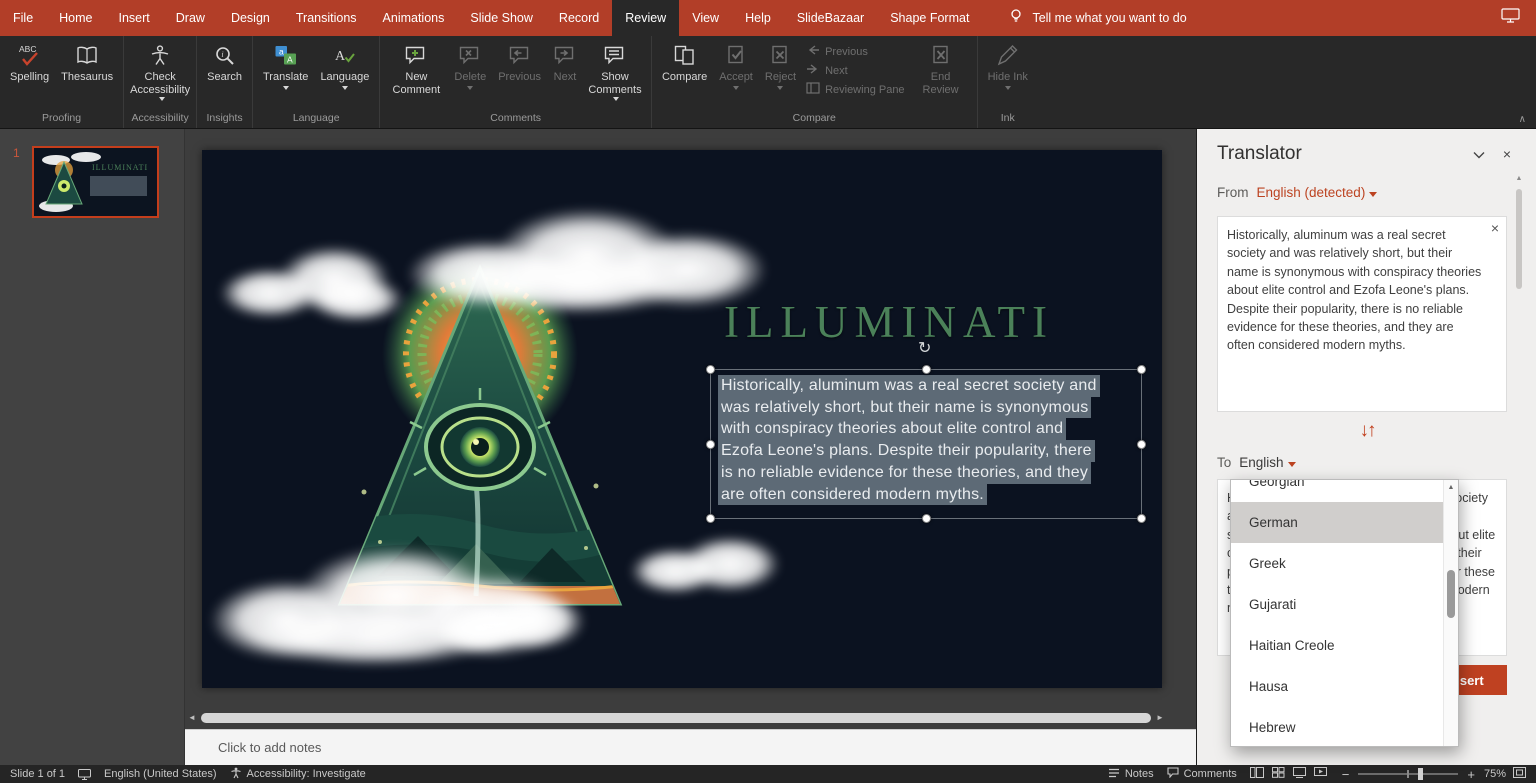  Describe the element at coordinates (1344, 726) in the screenshot. I see `language-option-hebrew: Hebrew` at that location.